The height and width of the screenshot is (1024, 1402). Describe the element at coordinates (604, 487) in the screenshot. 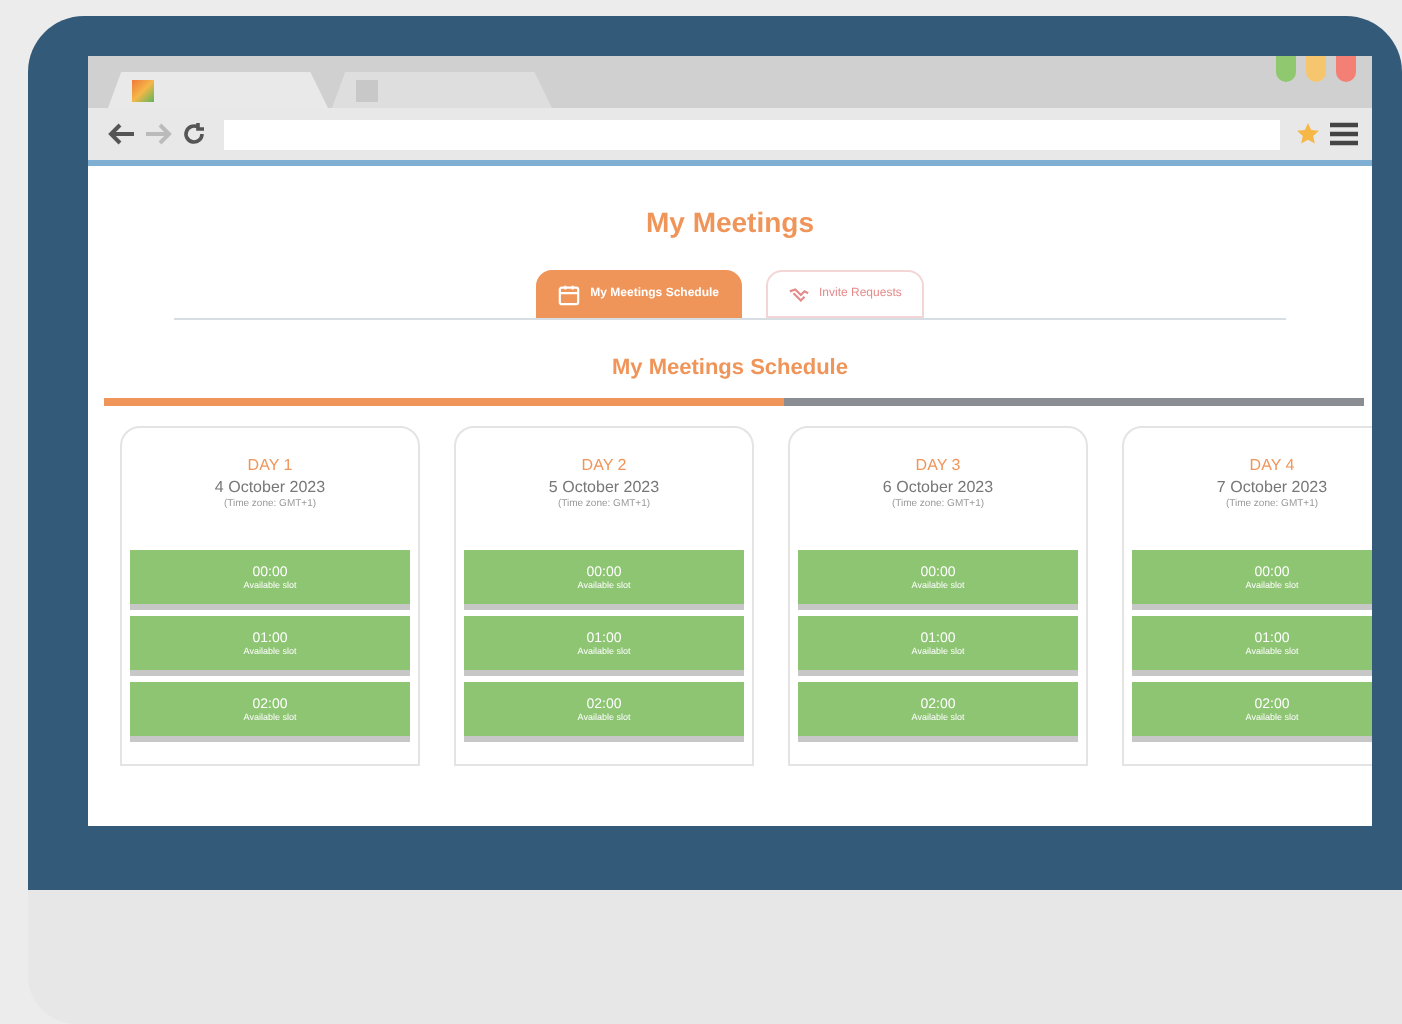

I see `day-date: 5 October 2023` at that location.